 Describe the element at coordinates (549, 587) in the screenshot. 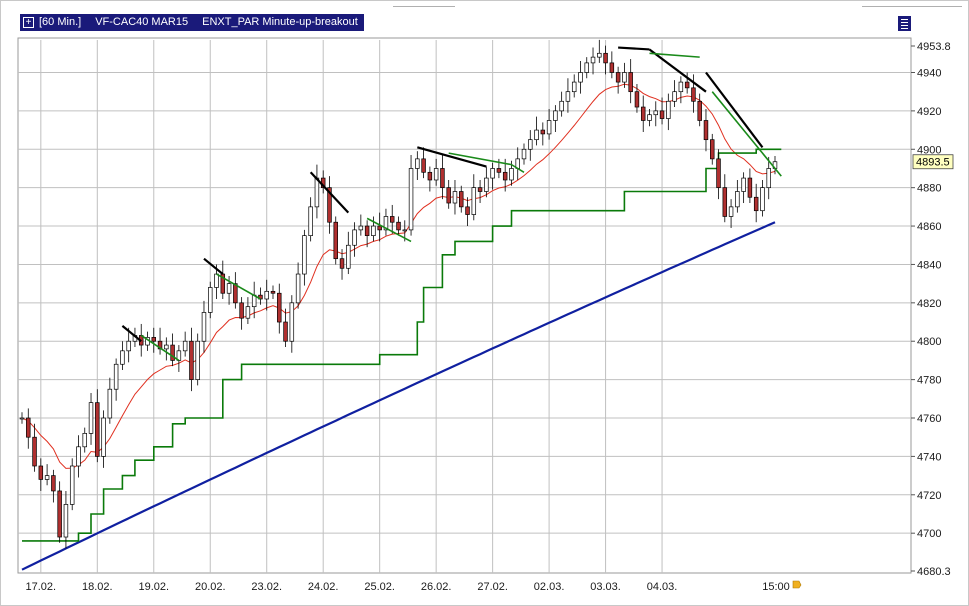

I see `x-tick-label: 02.03.` at that location.